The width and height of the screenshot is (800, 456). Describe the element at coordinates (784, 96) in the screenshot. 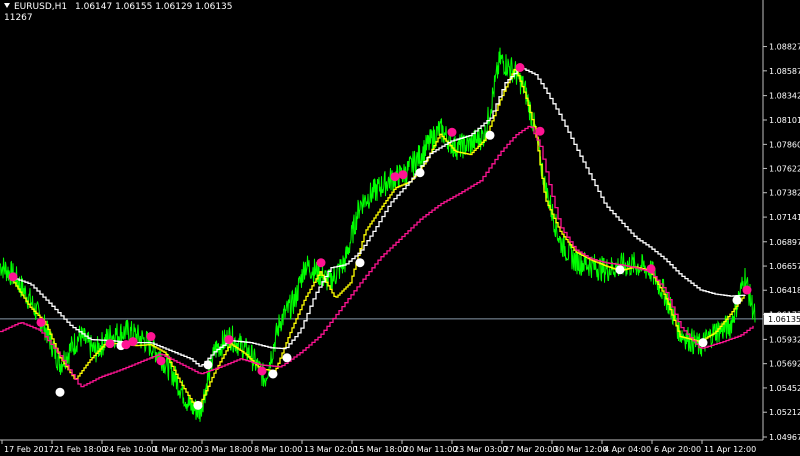

I see `price-axis-label: 1.08342` at that location.